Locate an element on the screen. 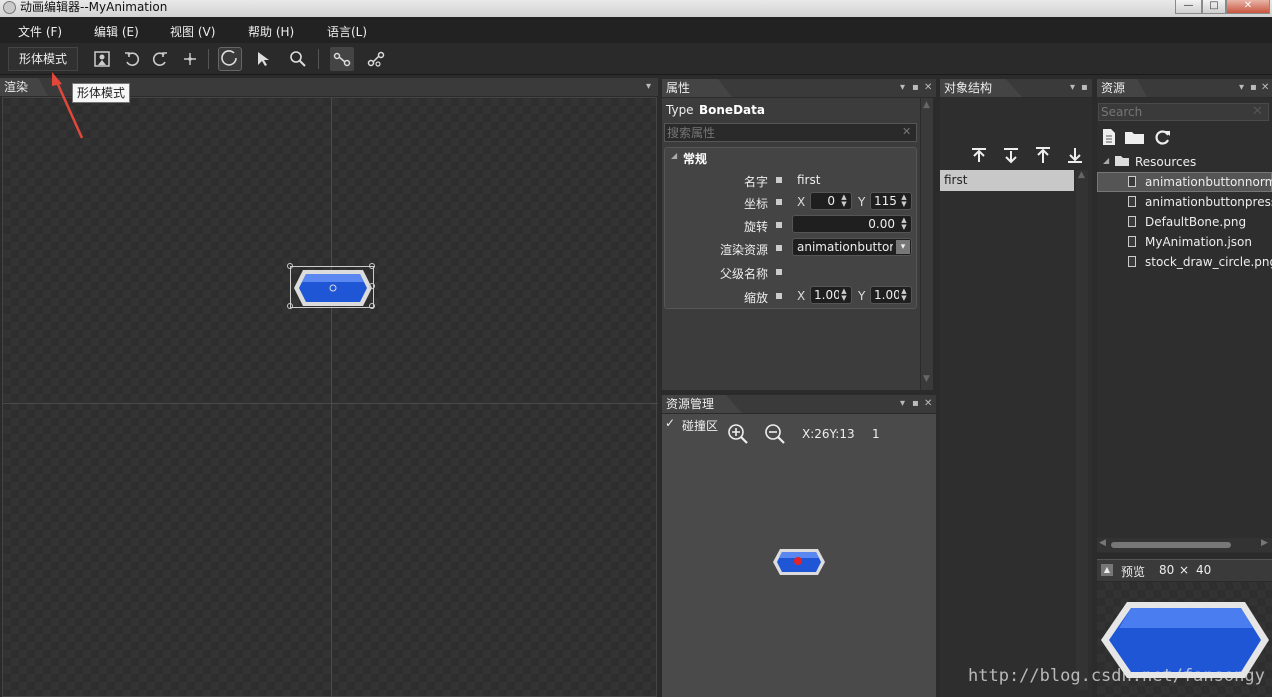 The height and width of the screenshot is (697, 1272). bone-bind-icon is located at coordinates (376, 59).